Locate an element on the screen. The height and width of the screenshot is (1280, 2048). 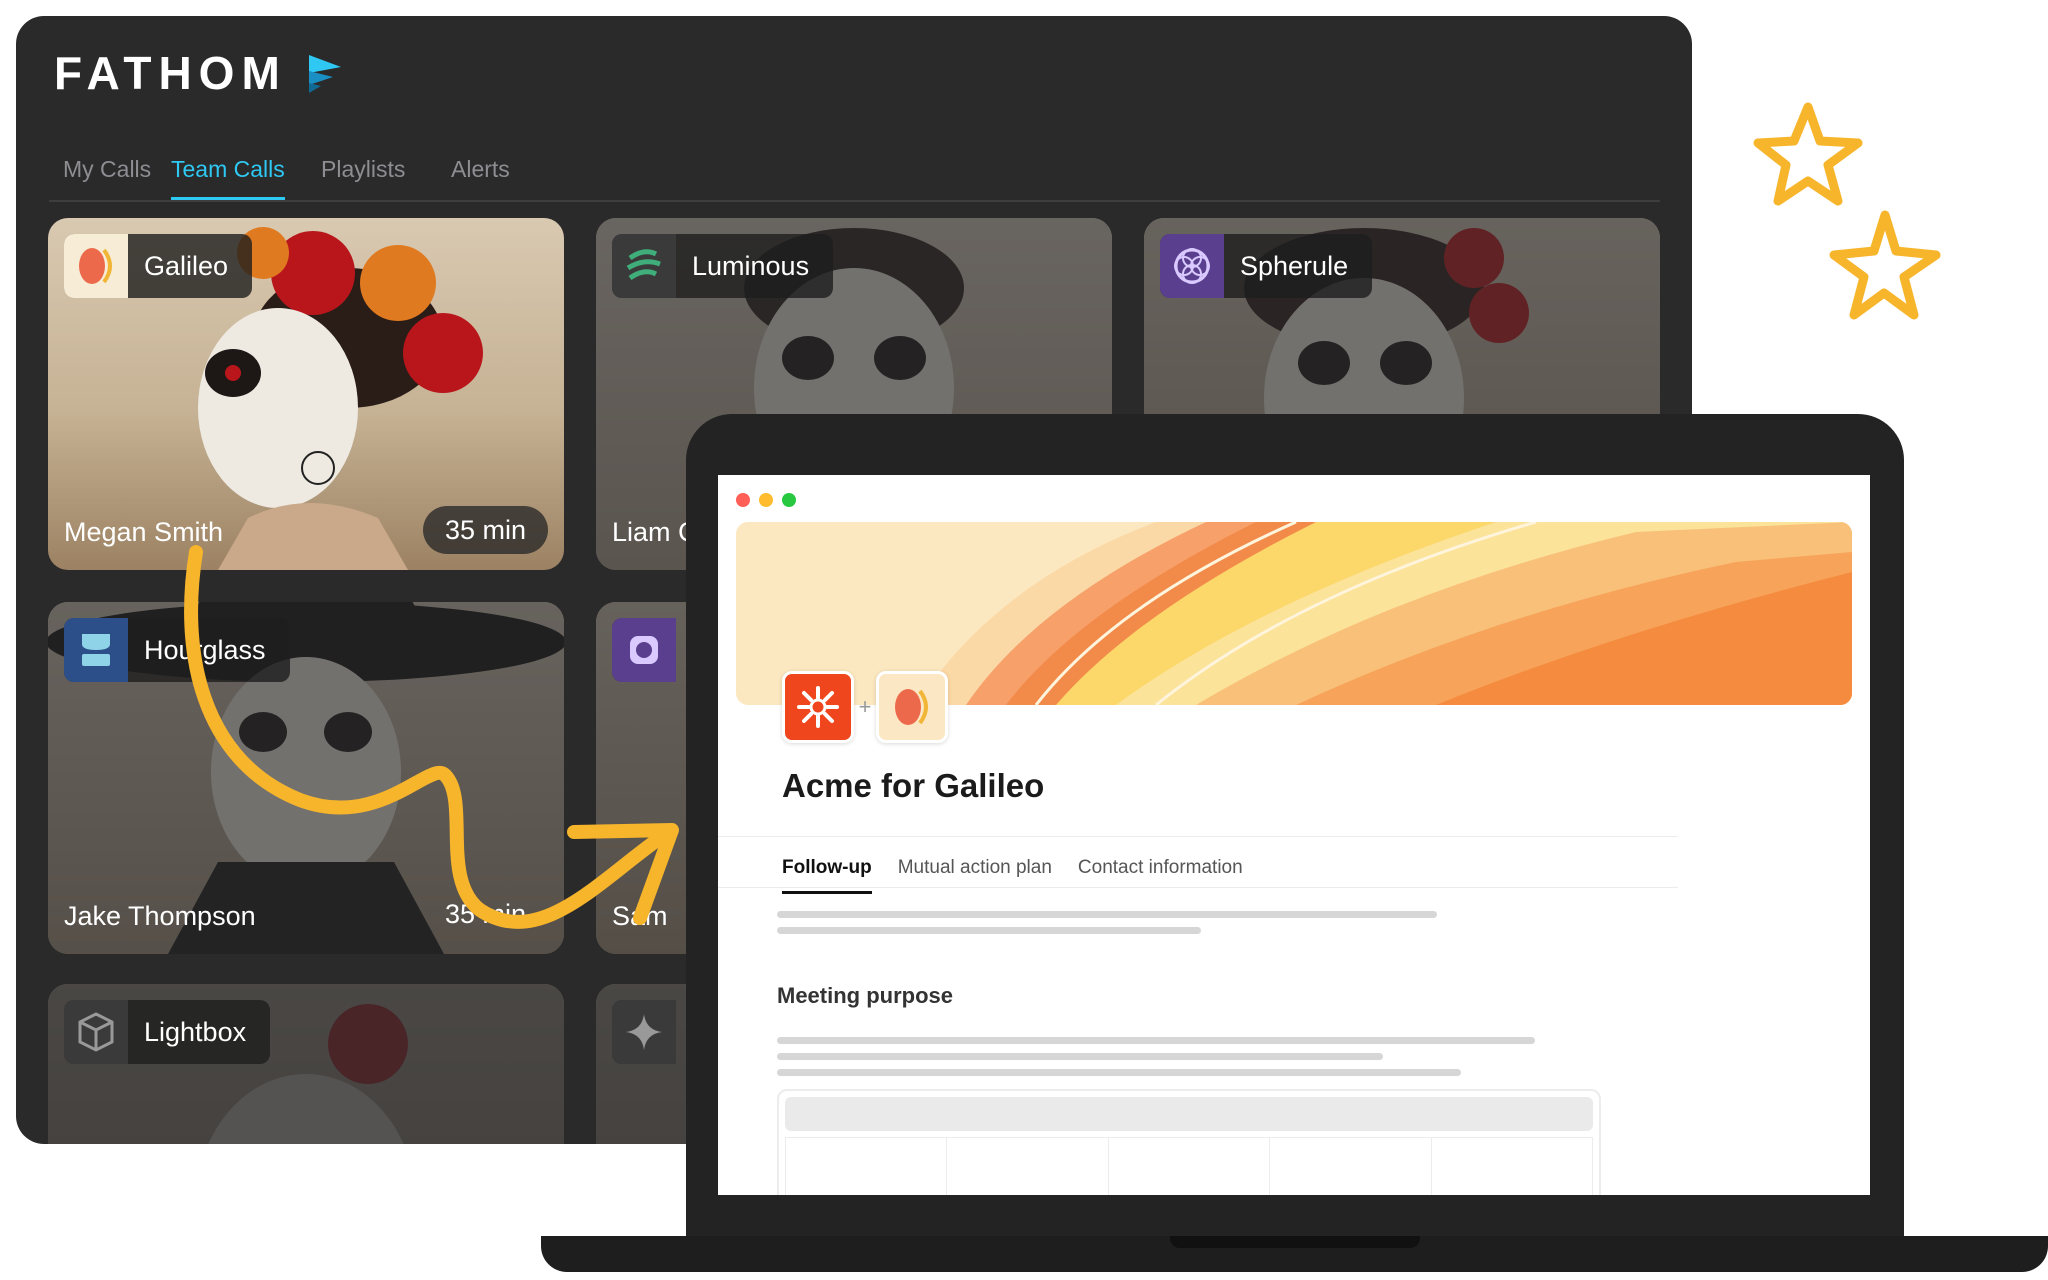
company-logo-icon is located at coordinates (644, 650).